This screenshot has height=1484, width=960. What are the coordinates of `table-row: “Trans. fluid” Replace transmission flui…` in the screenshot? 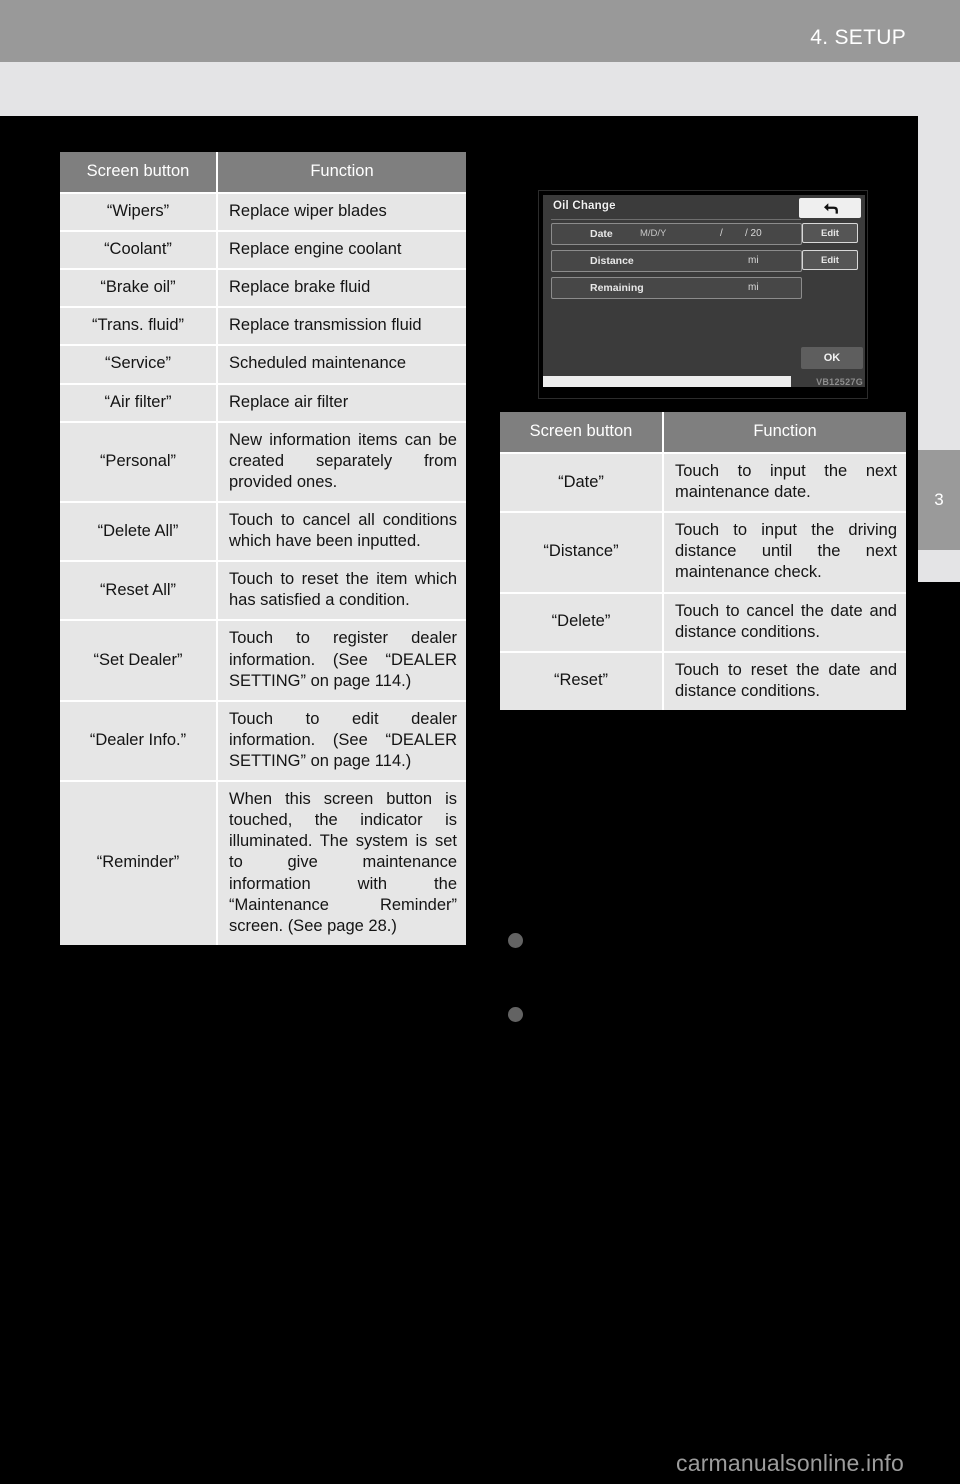 It's located at (263, 325).